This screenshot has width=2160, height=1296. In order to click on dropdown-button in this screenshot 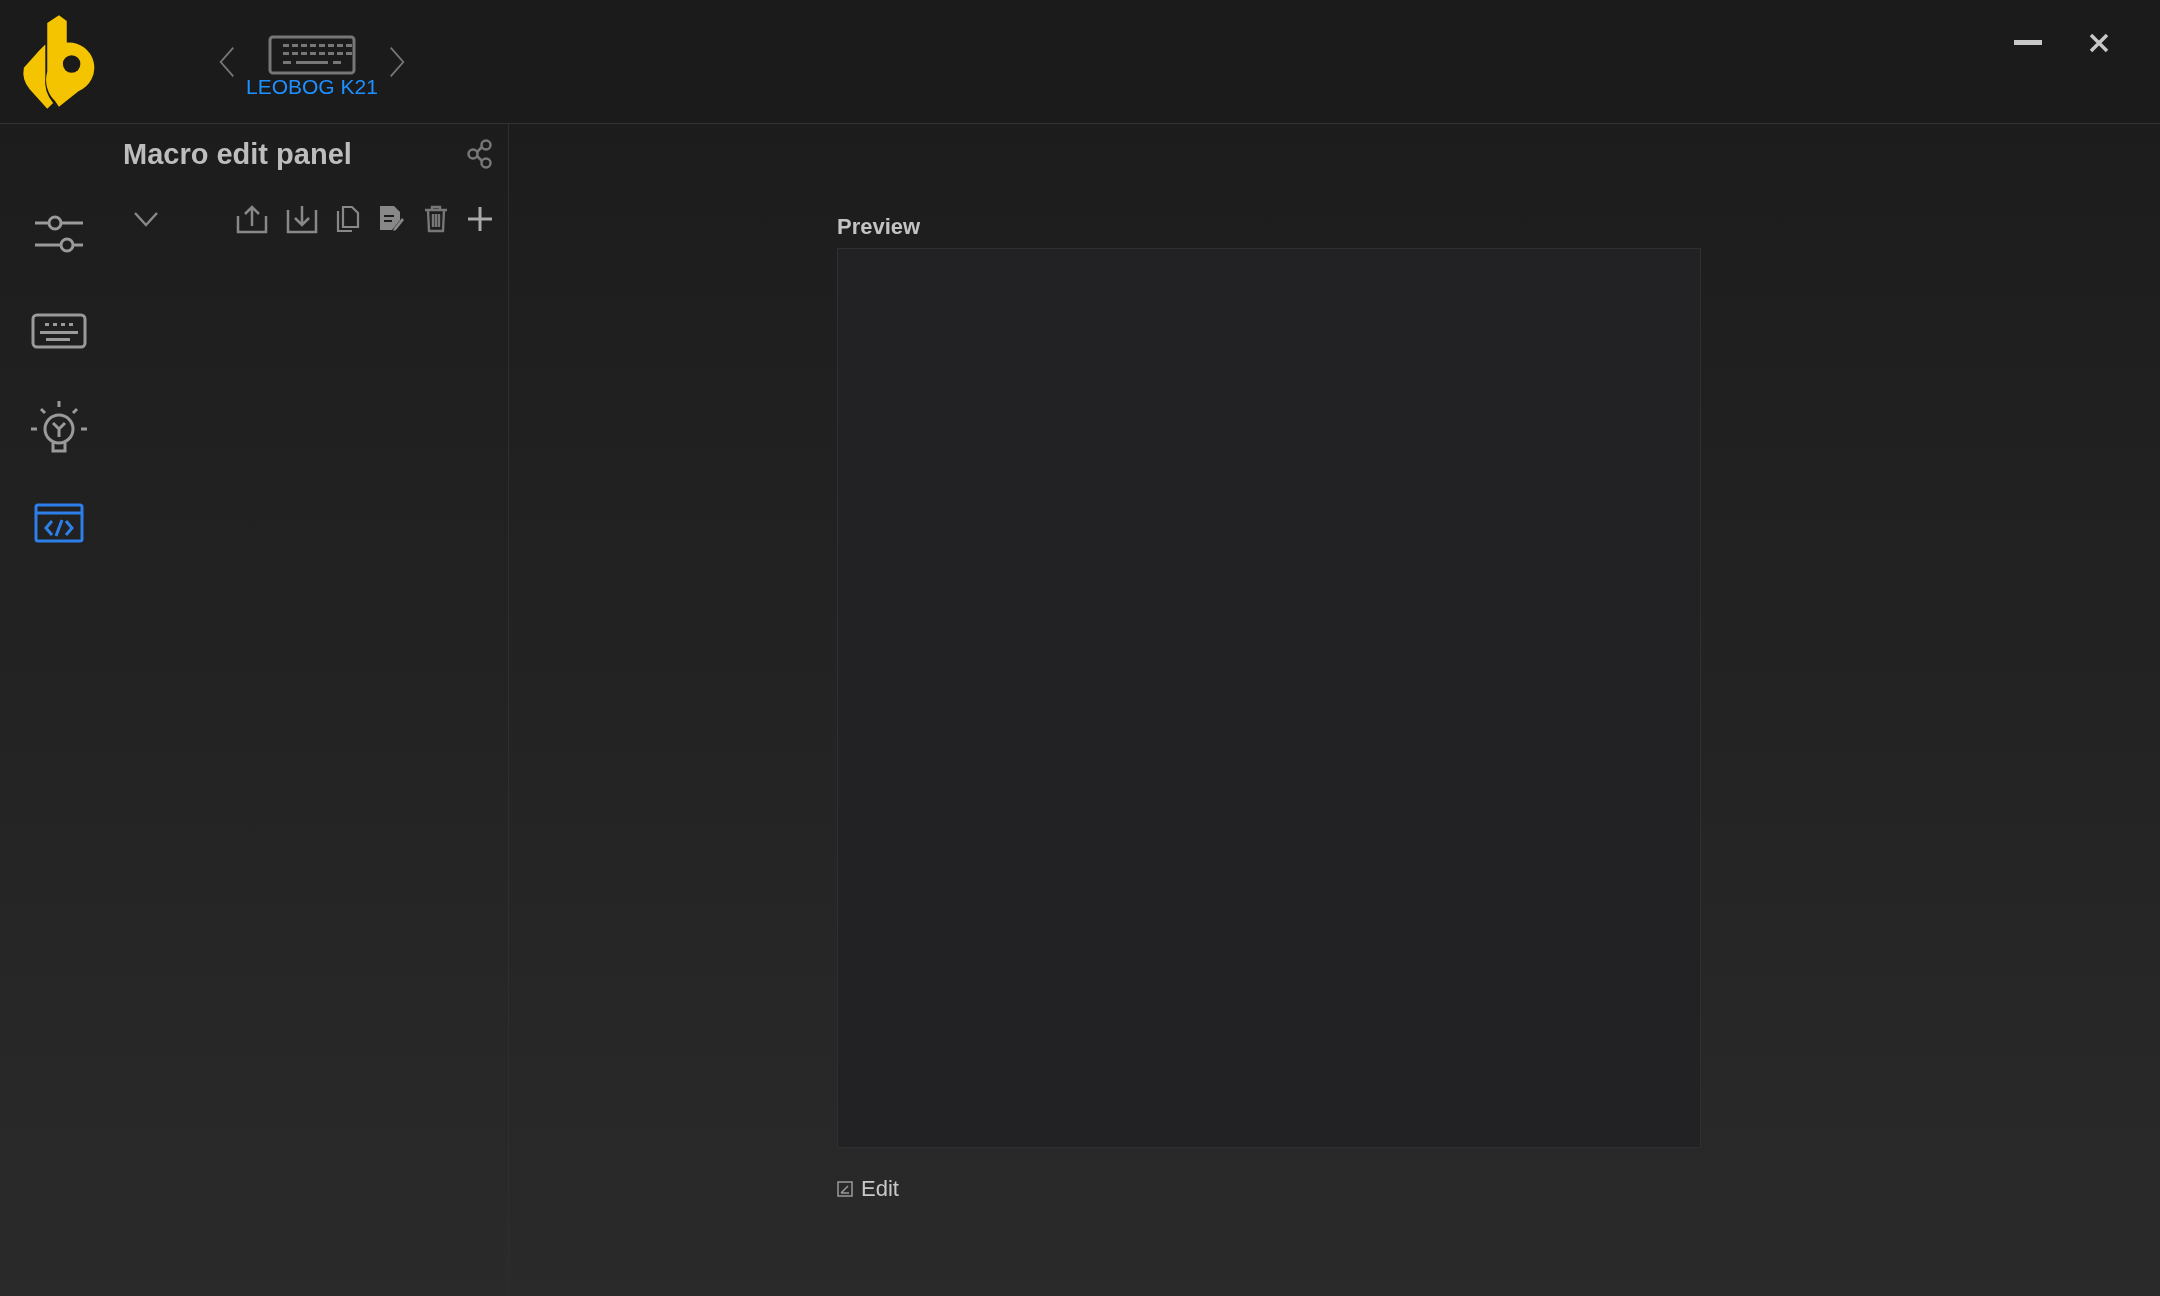, I will do `click(146, 219)`.